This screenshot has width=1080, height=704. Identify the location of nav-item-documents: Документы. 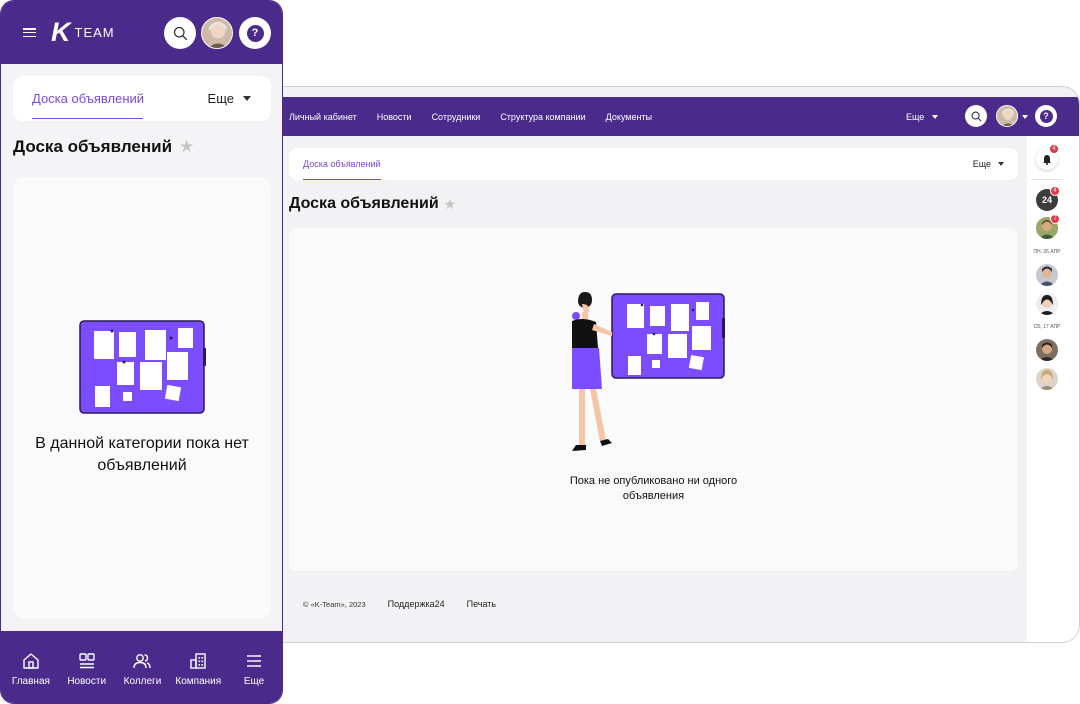
(629, 117).